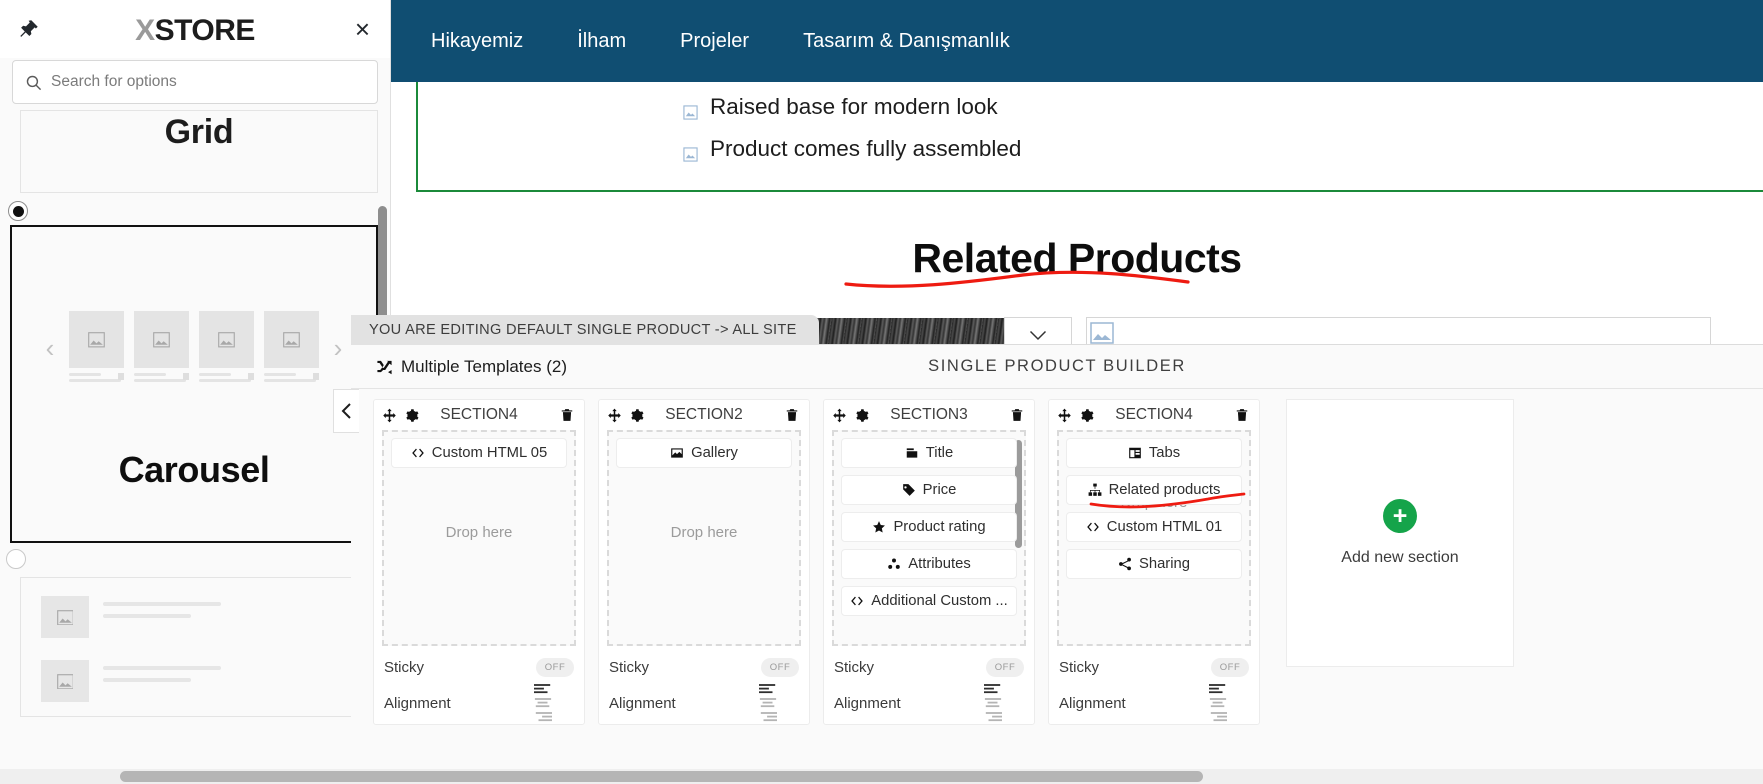 Image resolution: width=1763 pixels, height=784 pixels. I want to click on carousel-next-icon: ›, so click(338, 348).